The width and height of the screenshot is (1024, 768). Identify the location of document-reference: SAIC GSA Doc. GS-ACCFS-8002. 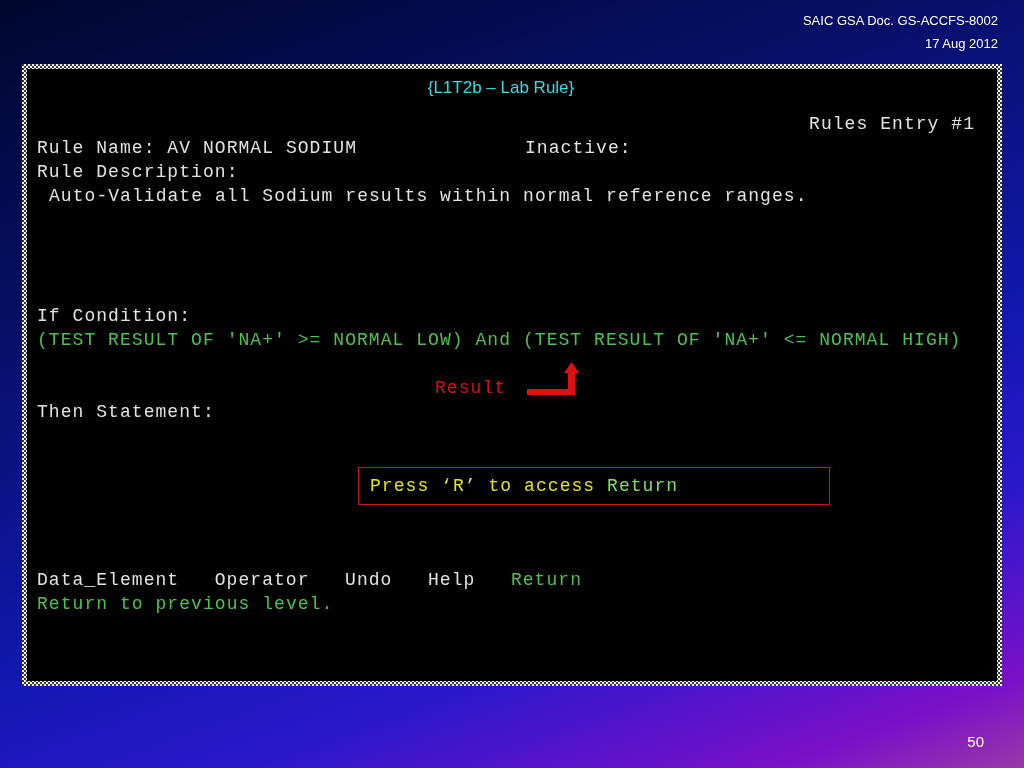
(900, 21).